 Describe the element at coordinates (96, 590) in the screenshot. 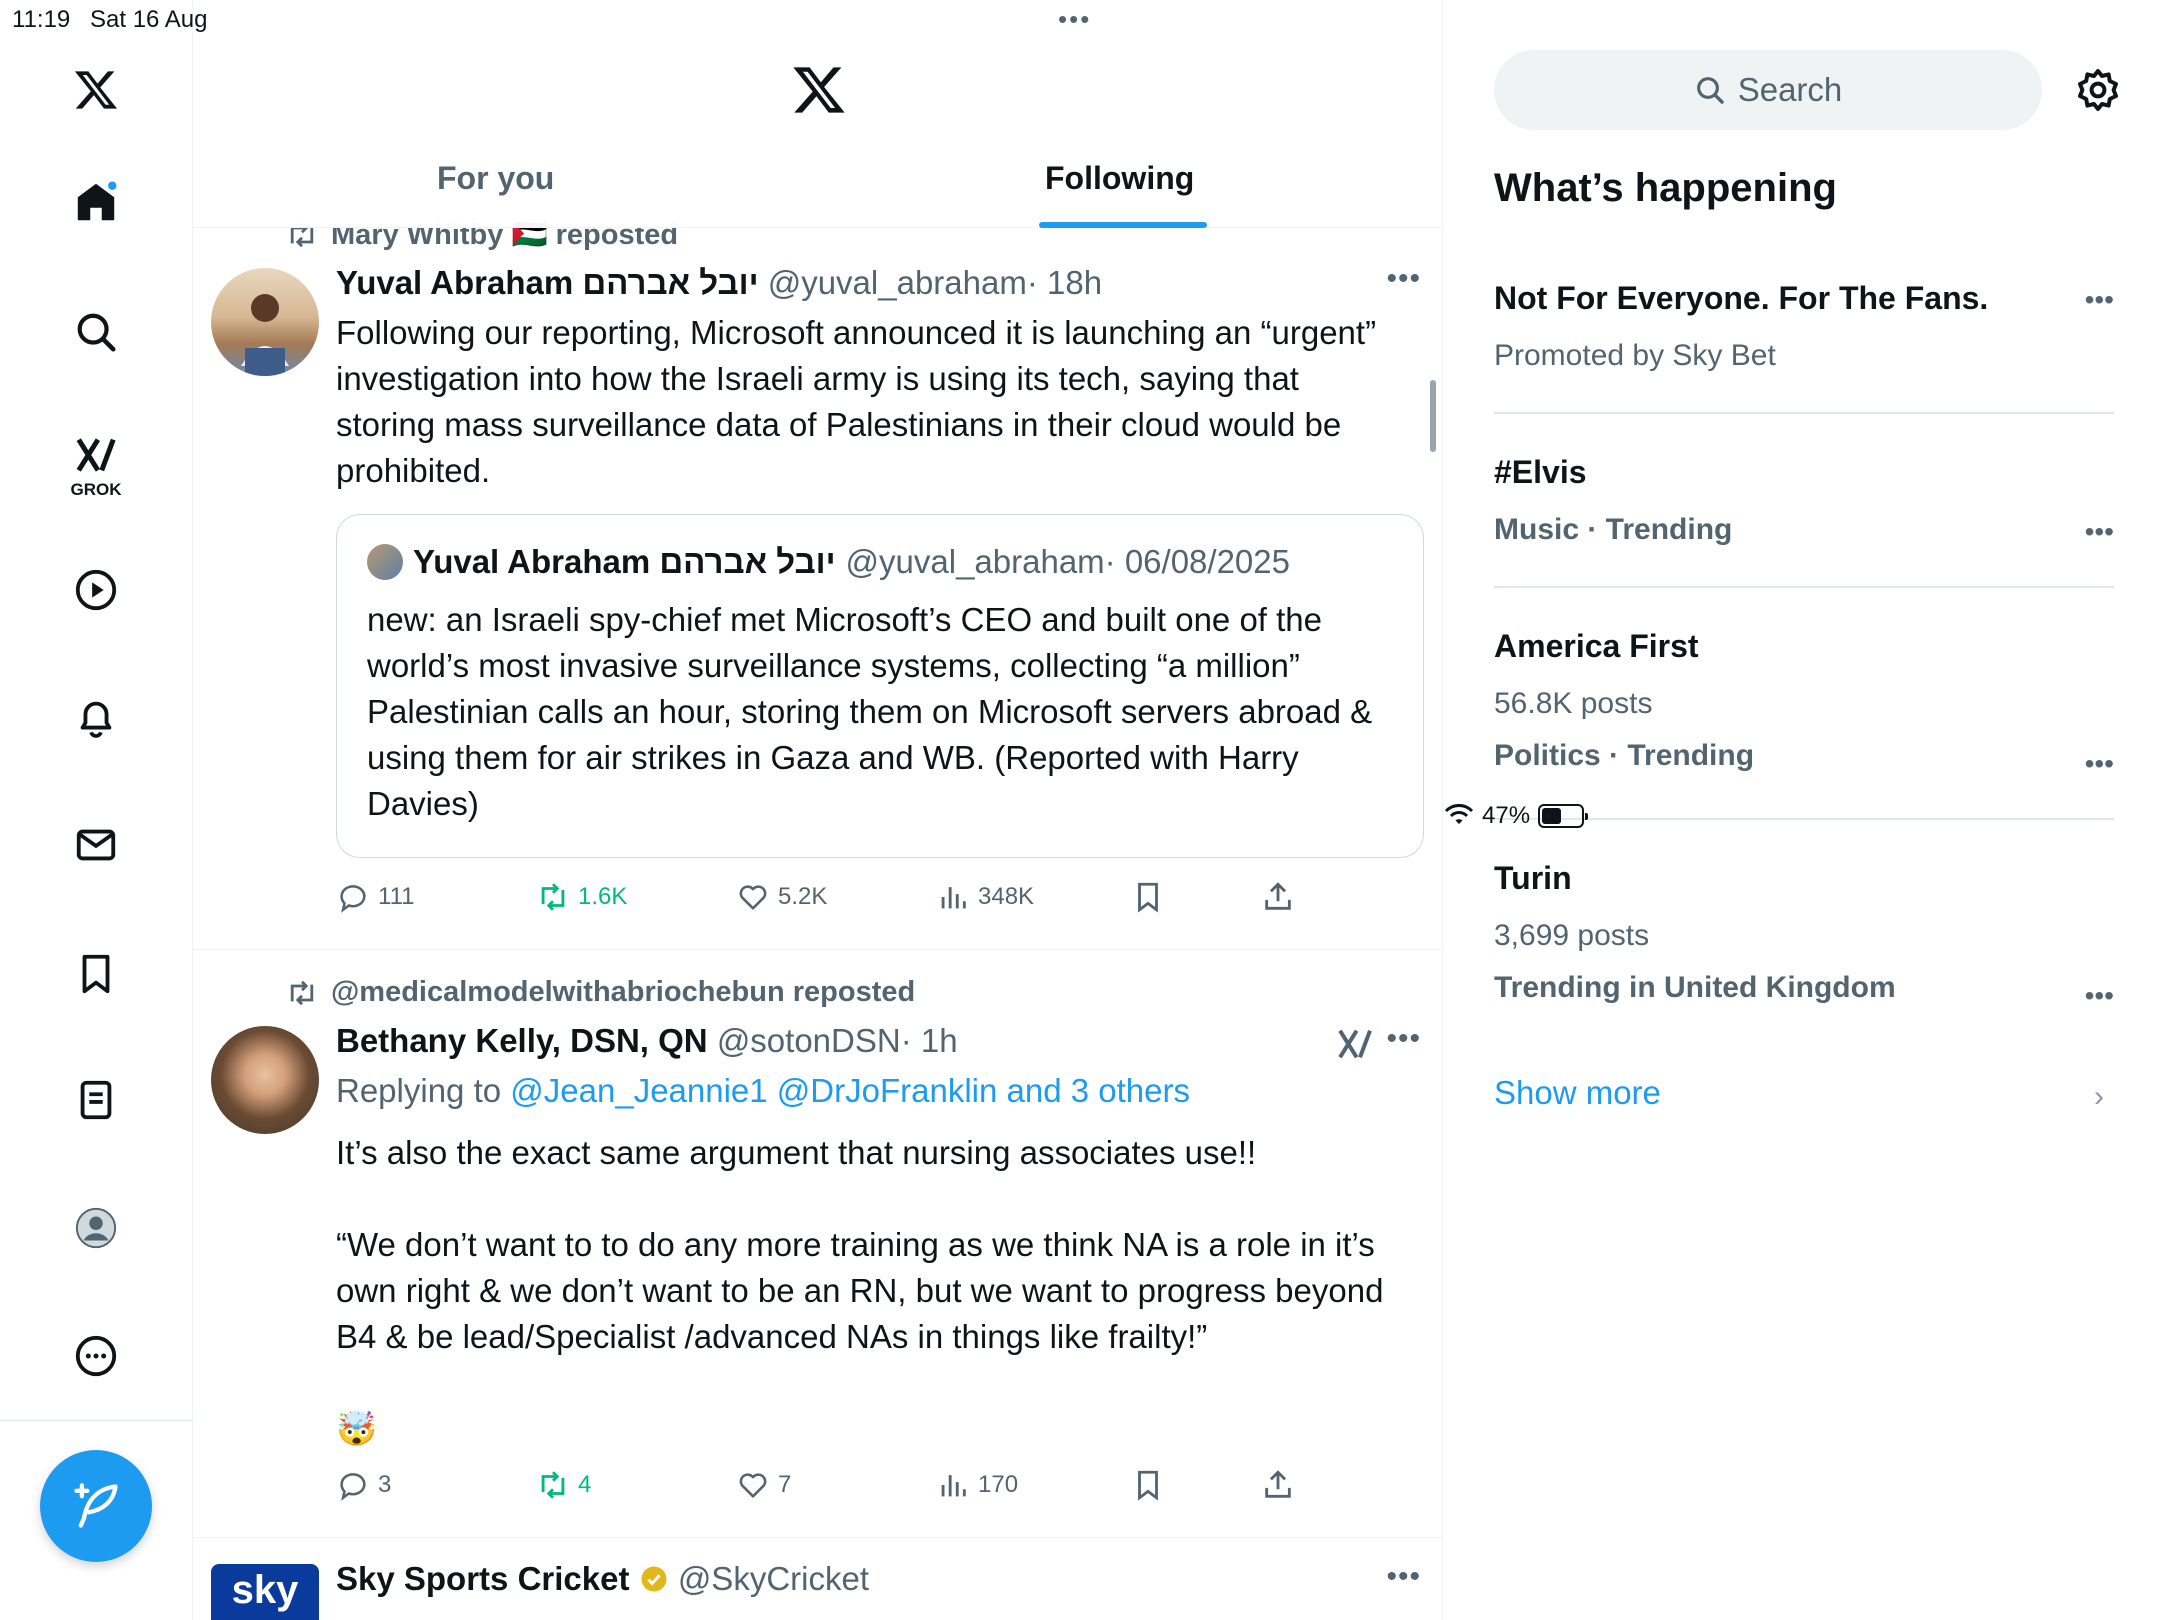

I see `video-icon` at that location.